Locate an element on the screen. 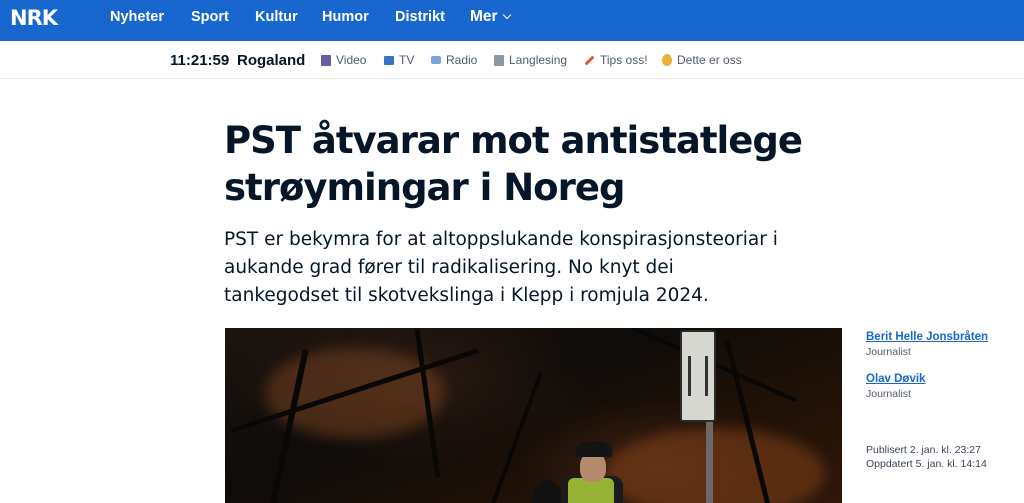 The width and height of the screenshot is (1024, 503). officer-cap is located at coordinates (594, 449).